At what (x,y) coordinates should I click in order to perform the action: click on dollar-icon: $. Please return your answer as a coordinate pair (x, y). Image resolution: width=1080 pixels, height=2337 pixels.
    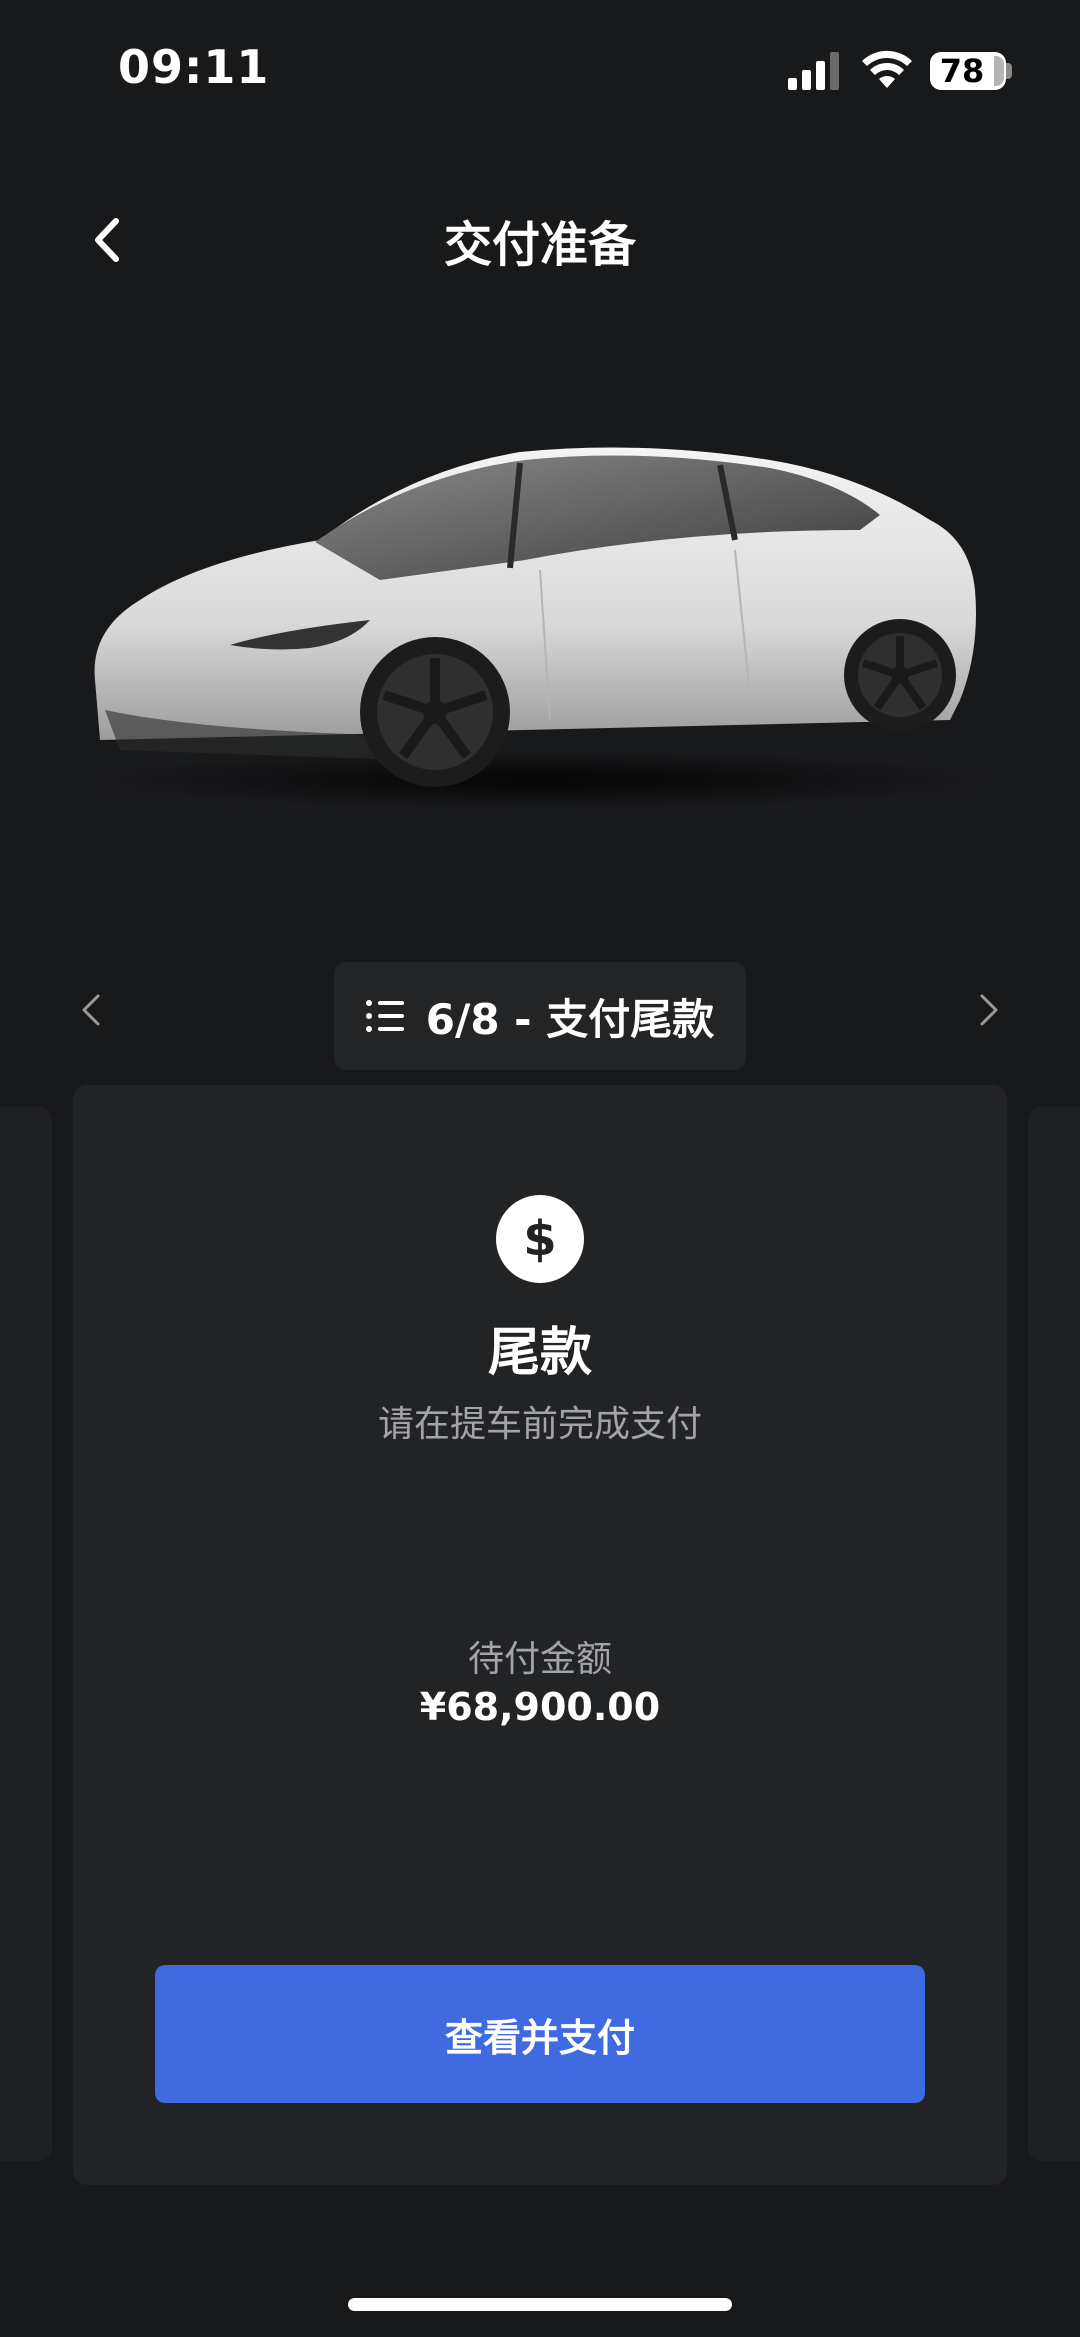
    Looking at the image, I should click on (540, 1239).